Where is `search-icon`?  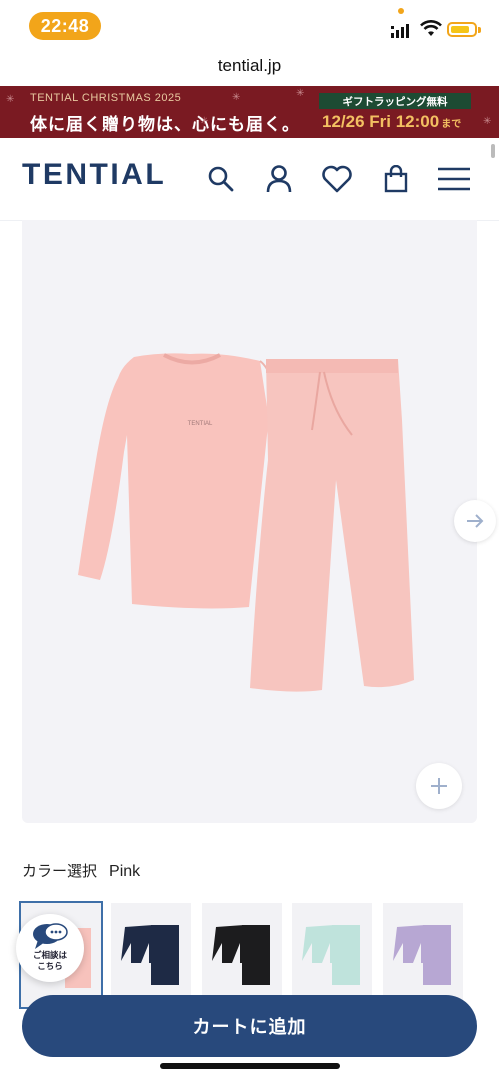 search-icon is located at coordinates (221, 179).